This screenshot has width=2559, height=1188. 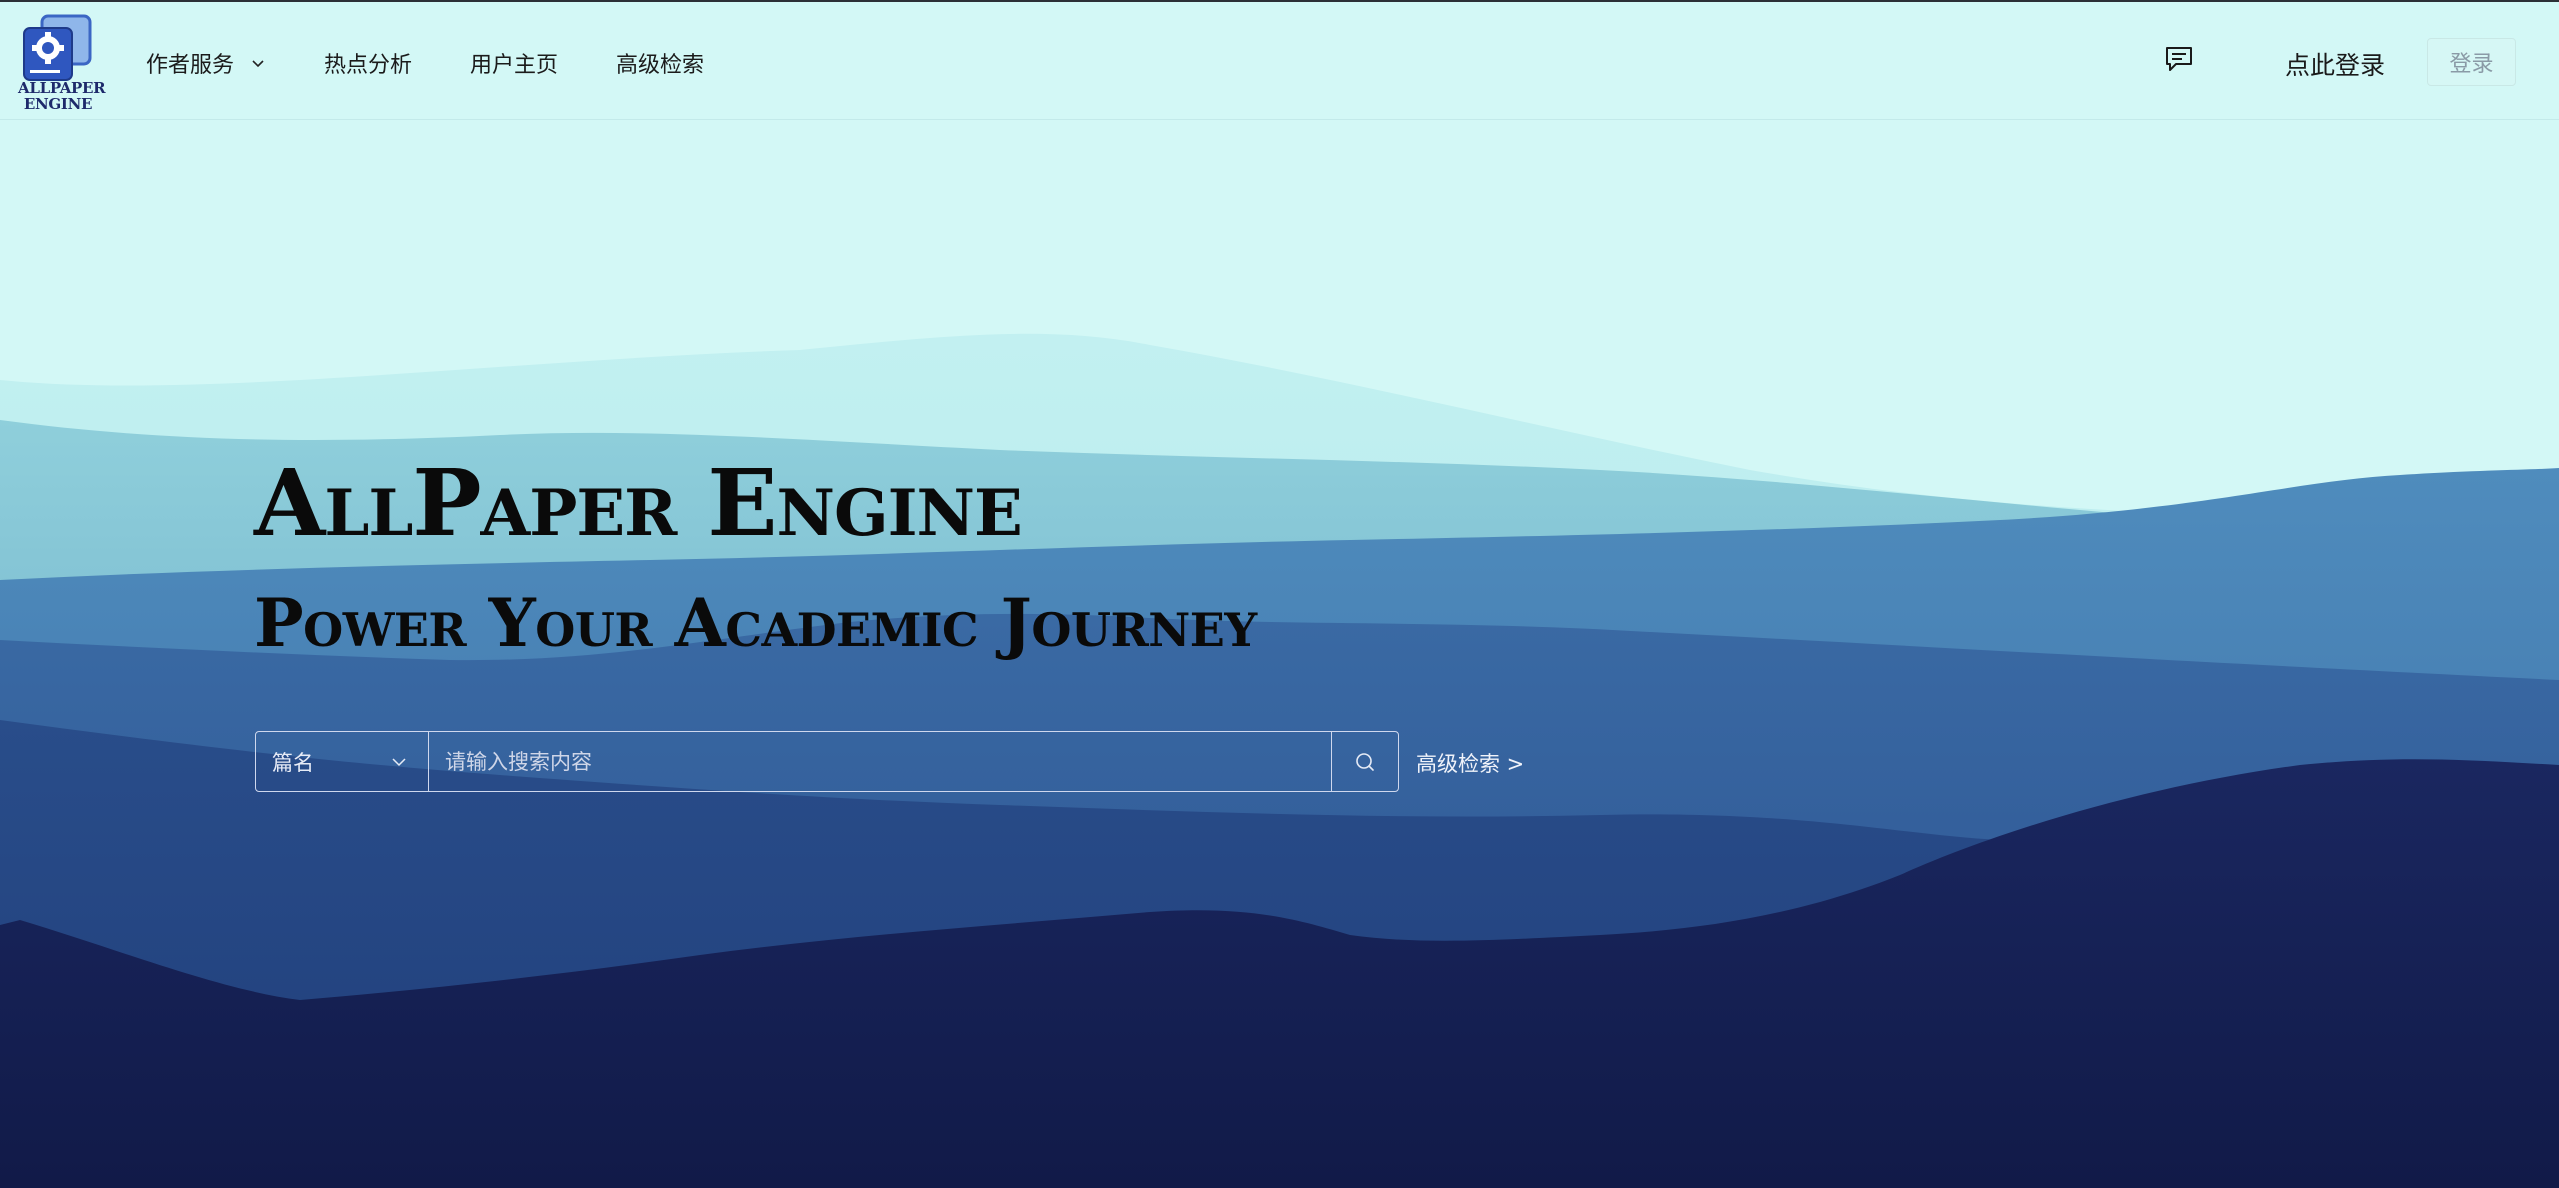 I want to click on nav-item-user-home: 用户主页, so click(x=514, y=63).